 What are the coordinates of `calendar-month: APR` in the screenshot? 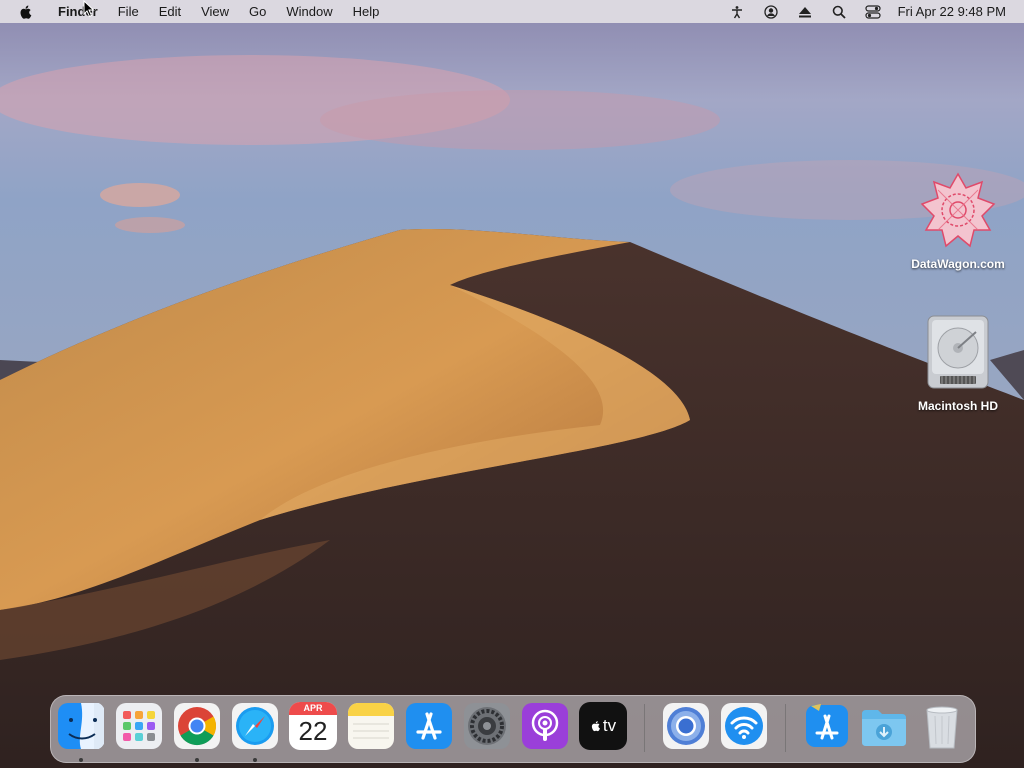 It's located at (313, 708).